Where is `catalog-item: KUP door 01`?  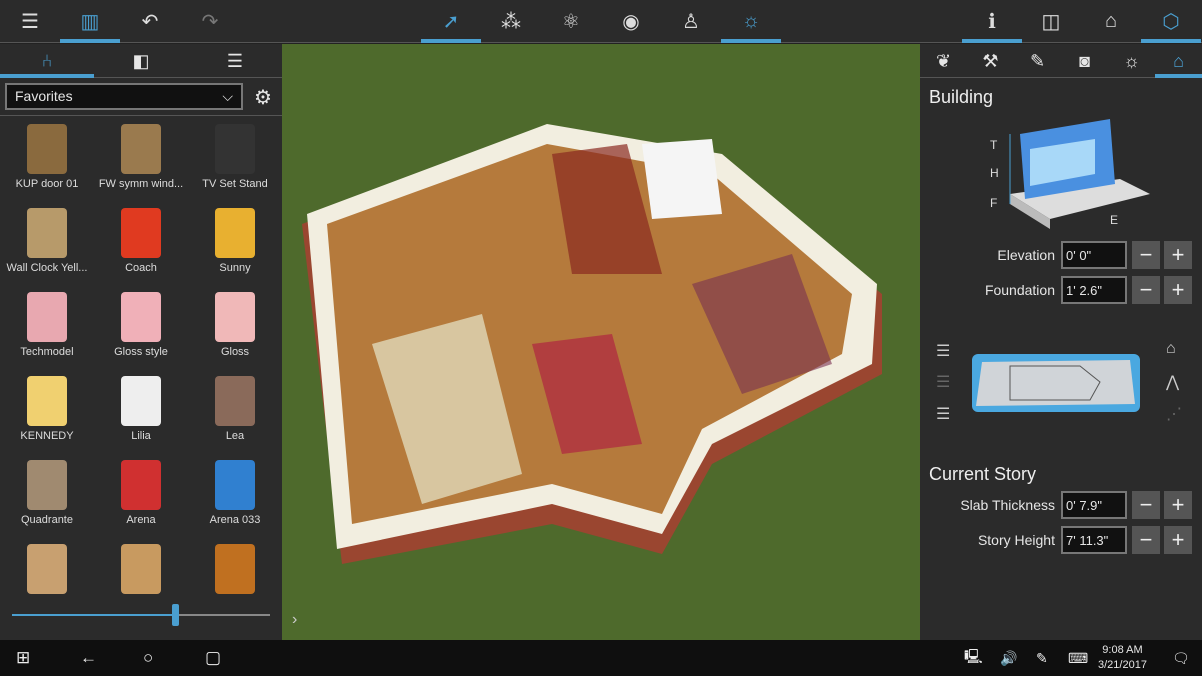
catalog-item: KUP door 01 is located at coordinates (47, 158).